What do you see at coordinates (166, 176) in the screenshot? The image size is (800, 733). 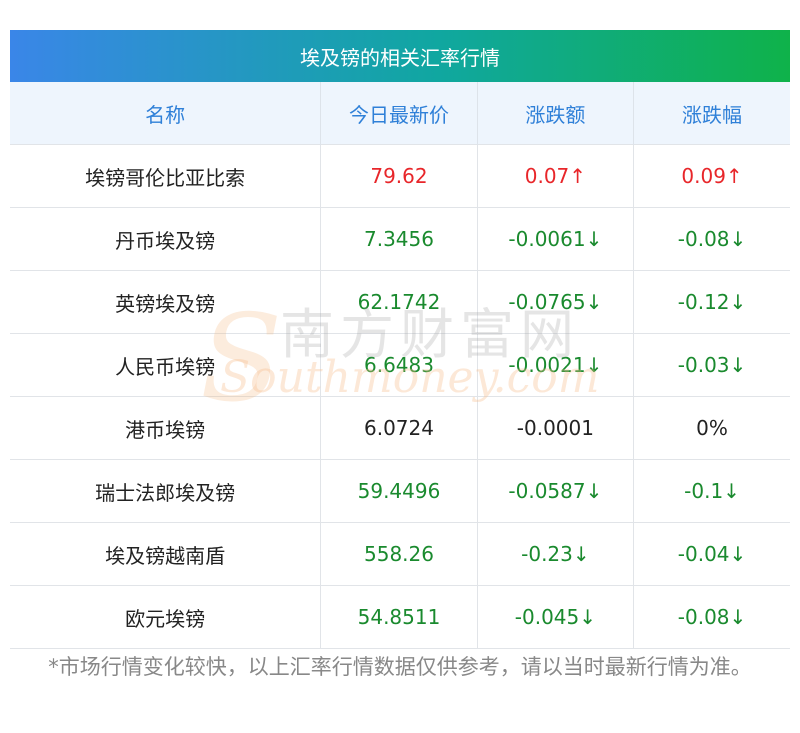 I see `currency-pair-name: 埃镑哥伦比亚比索` at bounding box center [166, 176].